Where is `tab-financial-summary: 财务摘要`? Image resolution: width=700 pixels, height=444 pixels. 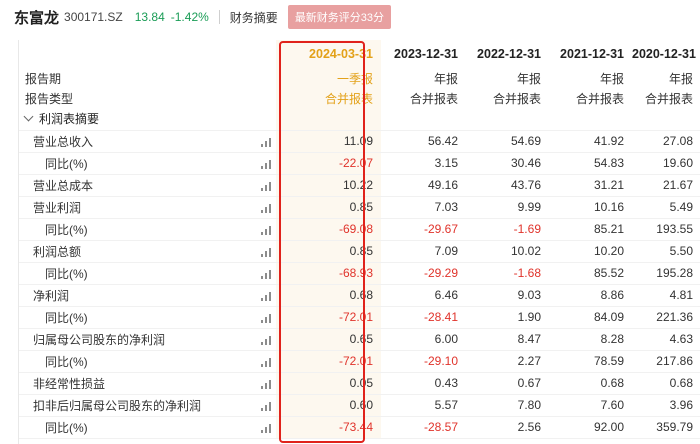 tab-financial-summary: 财务摘要 is located at coordinates (254, 17).